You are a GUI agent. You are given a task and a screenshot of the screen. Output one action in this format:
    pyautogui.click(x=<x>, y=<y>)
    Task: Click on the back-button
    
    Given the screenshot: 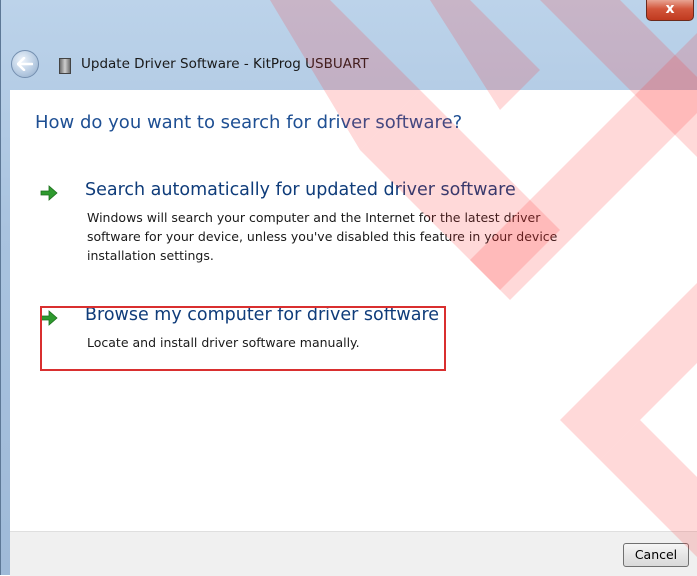 What is the action you would take?
    pyautogui.click(x=25, y=64)
    